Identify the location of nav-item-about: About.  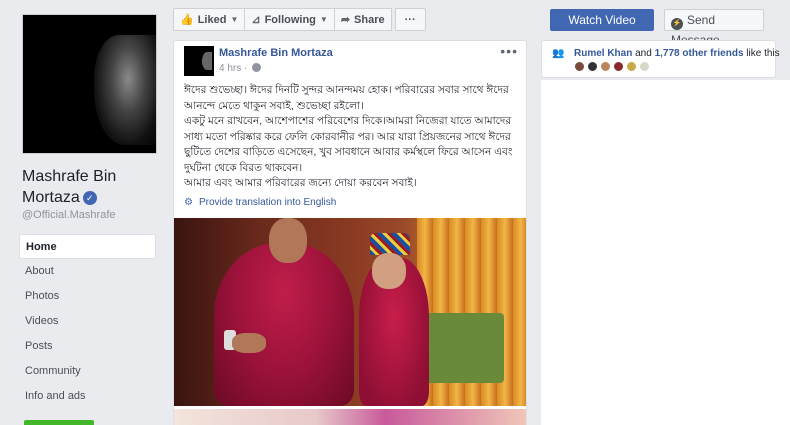
(87, 271).